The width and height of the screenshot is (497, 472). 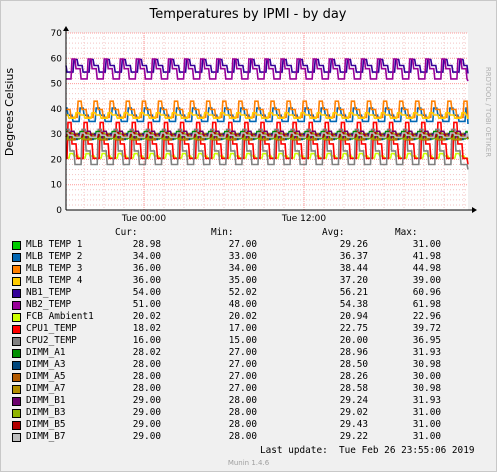 I want to click on legend-value-avg: 54.38, so click(x=353, y=304).